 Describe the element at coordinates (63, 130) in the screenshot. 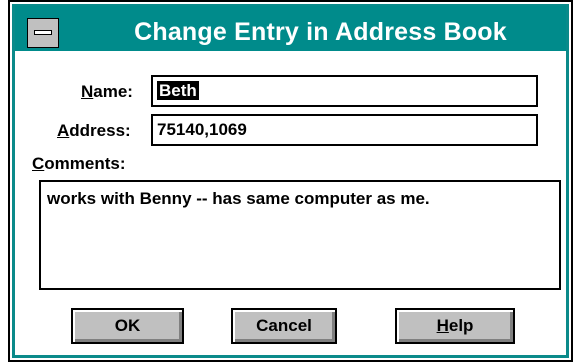

I see `address-label-accelerator: A` at that location.